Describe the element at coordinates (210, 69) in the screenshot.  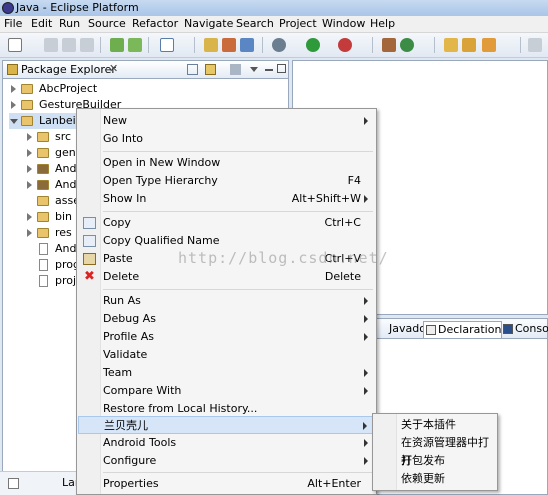
I see `link-editor-icon` at that location.